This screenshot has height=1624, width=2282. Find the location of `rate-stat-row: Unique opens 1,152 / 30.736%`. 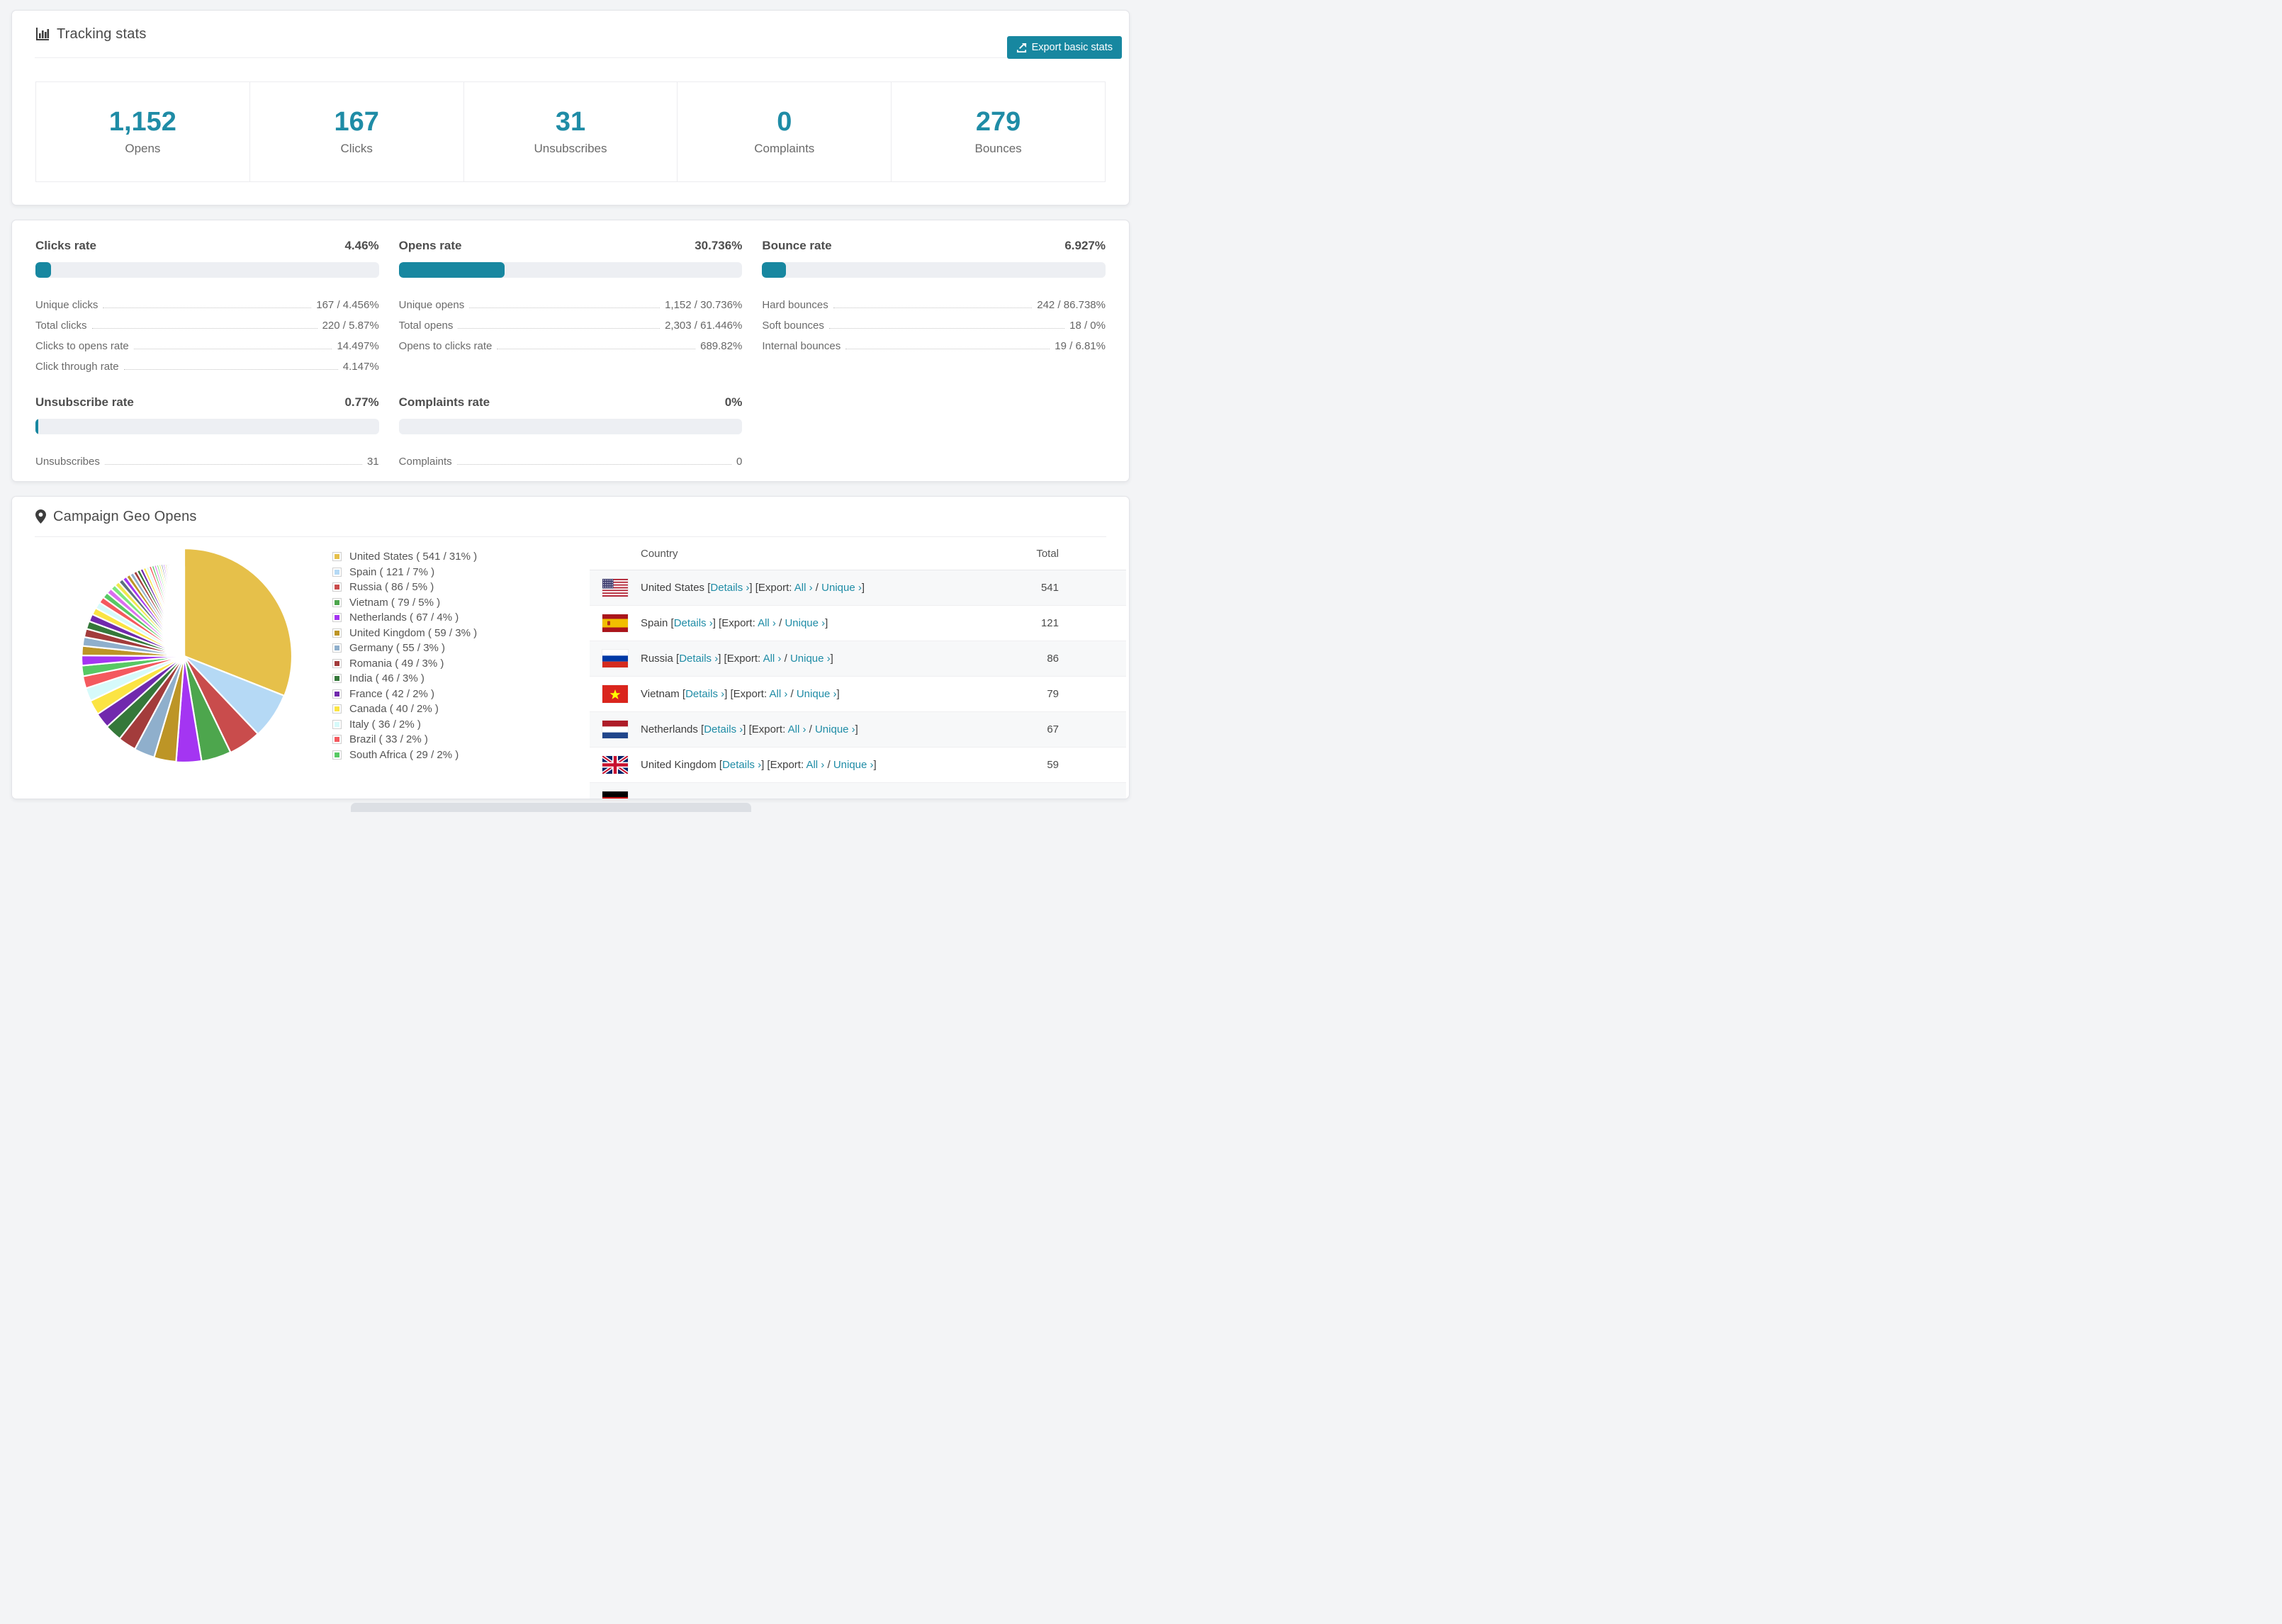

rate-stat-row: Unique opens 1,152 / 30.736% is located at coordinates (571, 301).